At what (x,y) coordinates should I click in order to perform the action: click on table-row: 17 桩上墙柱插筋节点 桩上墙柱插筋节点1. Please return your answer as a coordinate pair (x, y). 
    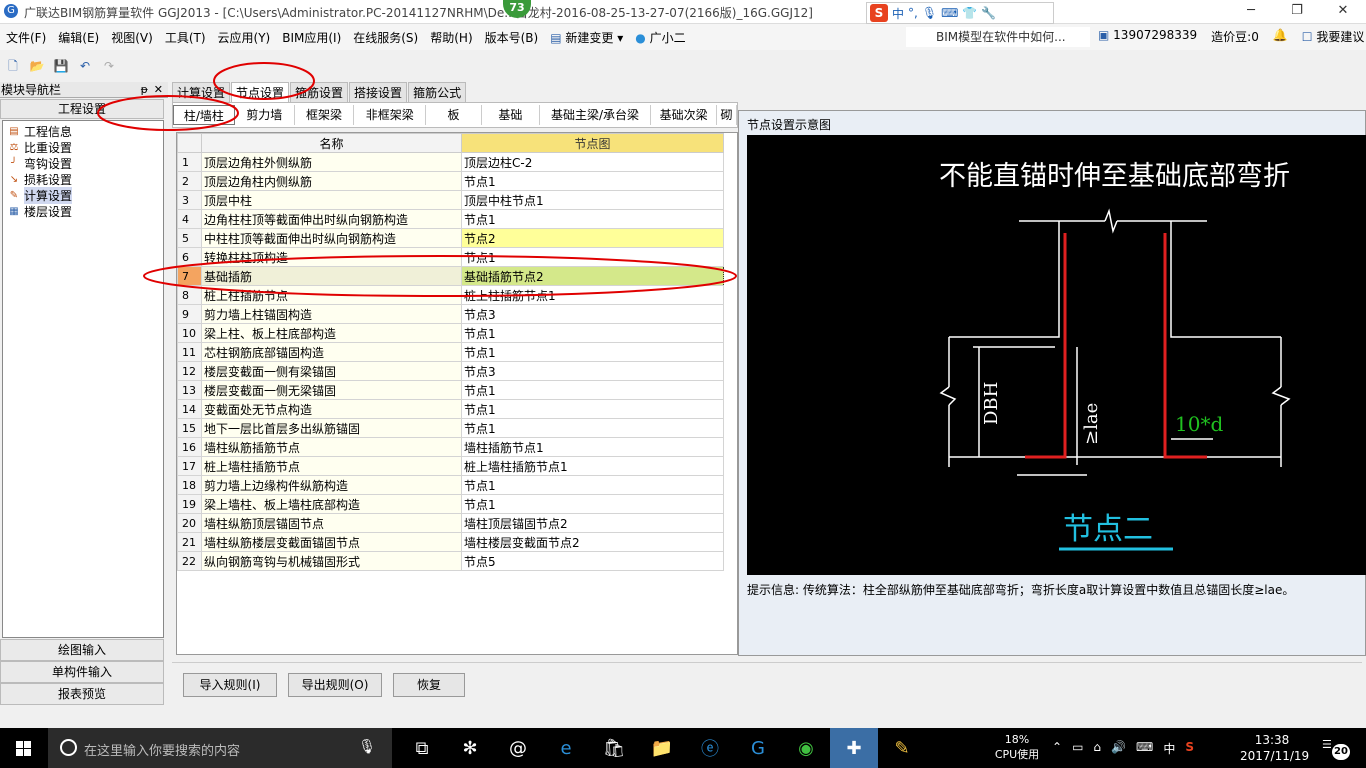
    Looking at the image, I should click on (450, 466).